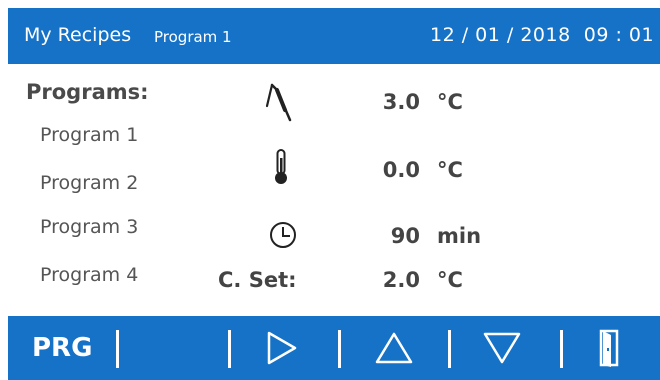 The width and height of the screenshot is (660, 380). Describe the element at coordinates (87, 92) in the screenshot. I see `programs-heading: Programs:` at that location.